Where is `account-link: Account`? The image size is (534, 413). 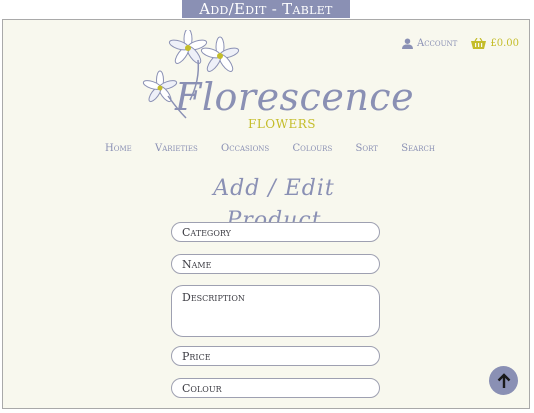
account-link: Account is located at coordinates (429, 43).